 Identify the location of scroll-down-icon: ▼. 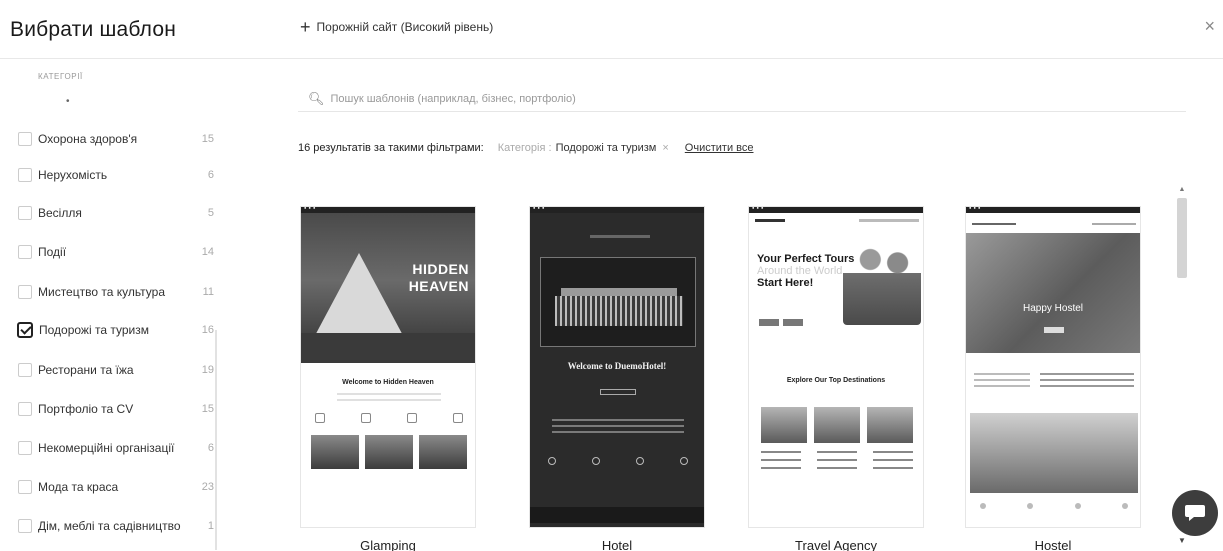
(1182, 541).